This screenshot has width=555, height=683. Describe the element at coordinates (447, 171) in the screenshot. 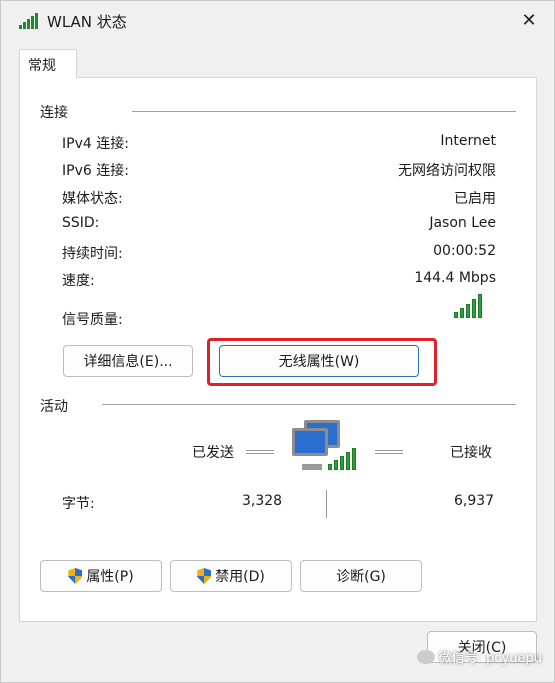

I see `ipv6-value: 无网络访问权限` at that location.